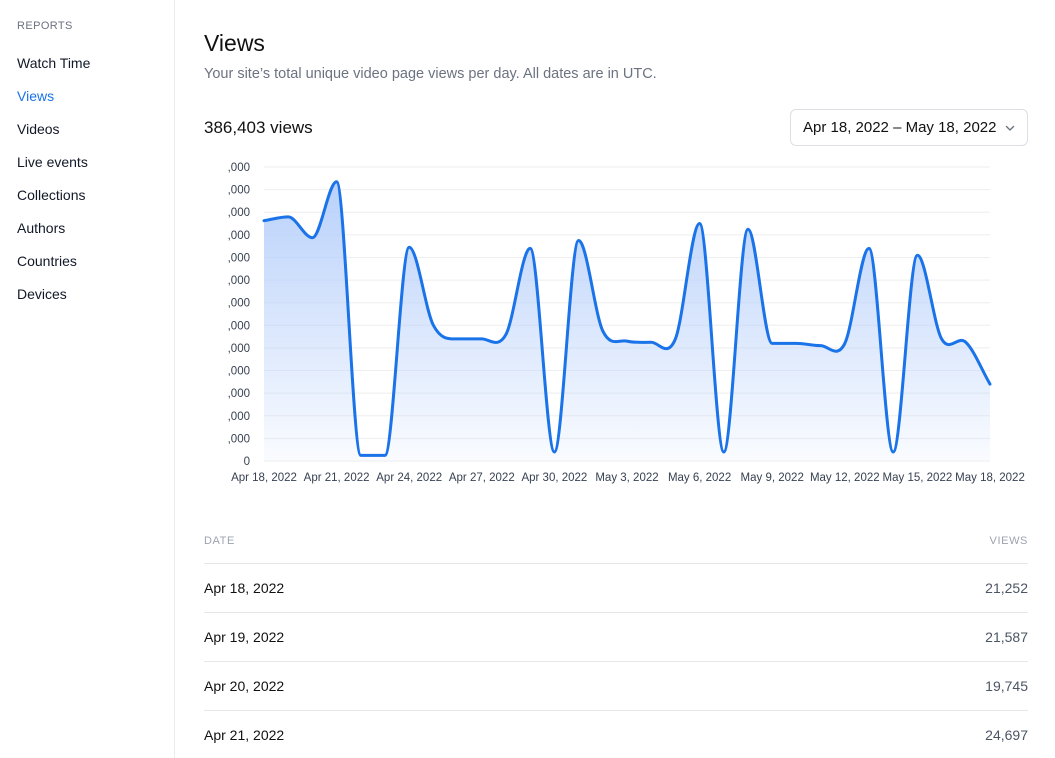 The width and height of the screenshot is (1055, 758). Describe the element at coordinates (239, 236) in the screenshot. I see `y-tick-label: 20,000` at that location.